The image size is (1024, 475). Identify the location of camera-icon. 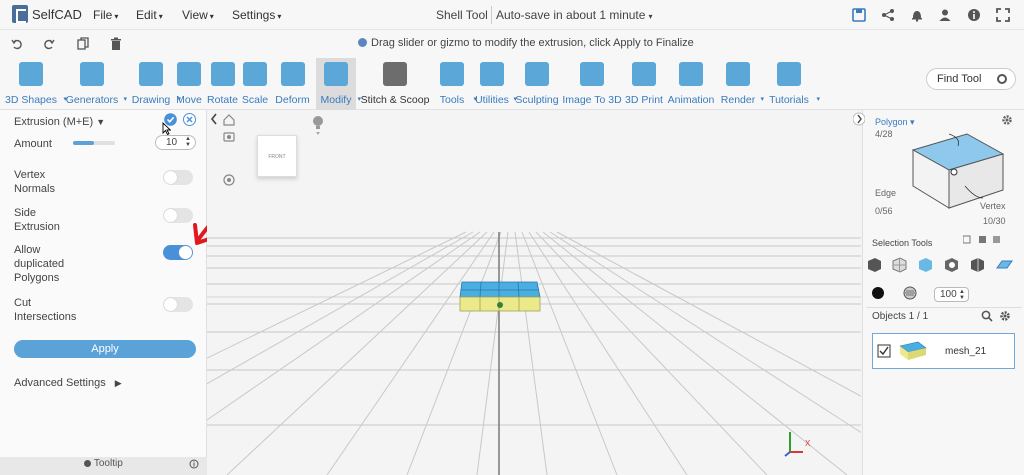
(229, 136).